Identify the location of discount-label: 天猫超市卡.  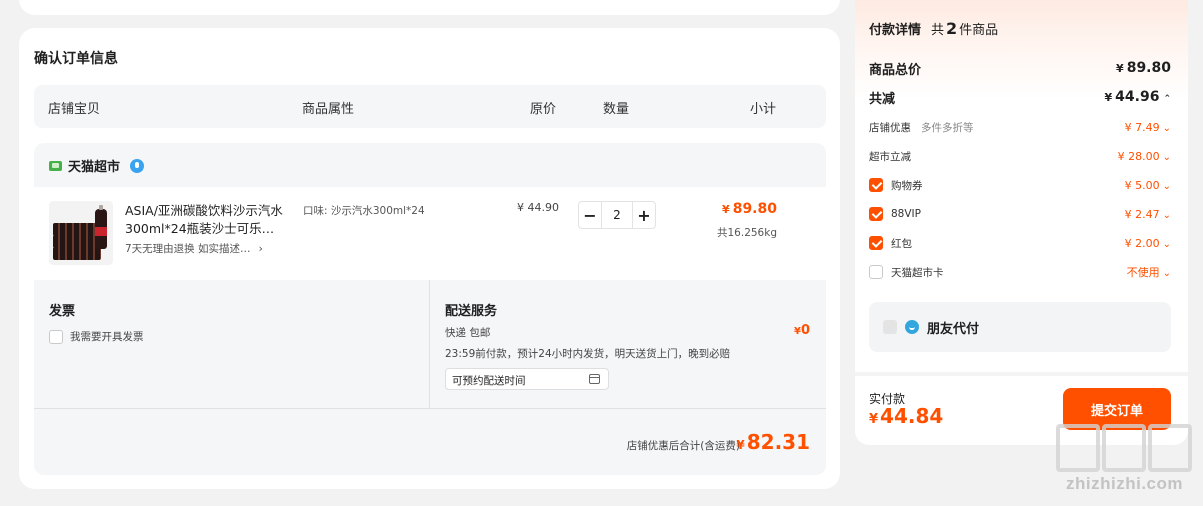
(917, 272).